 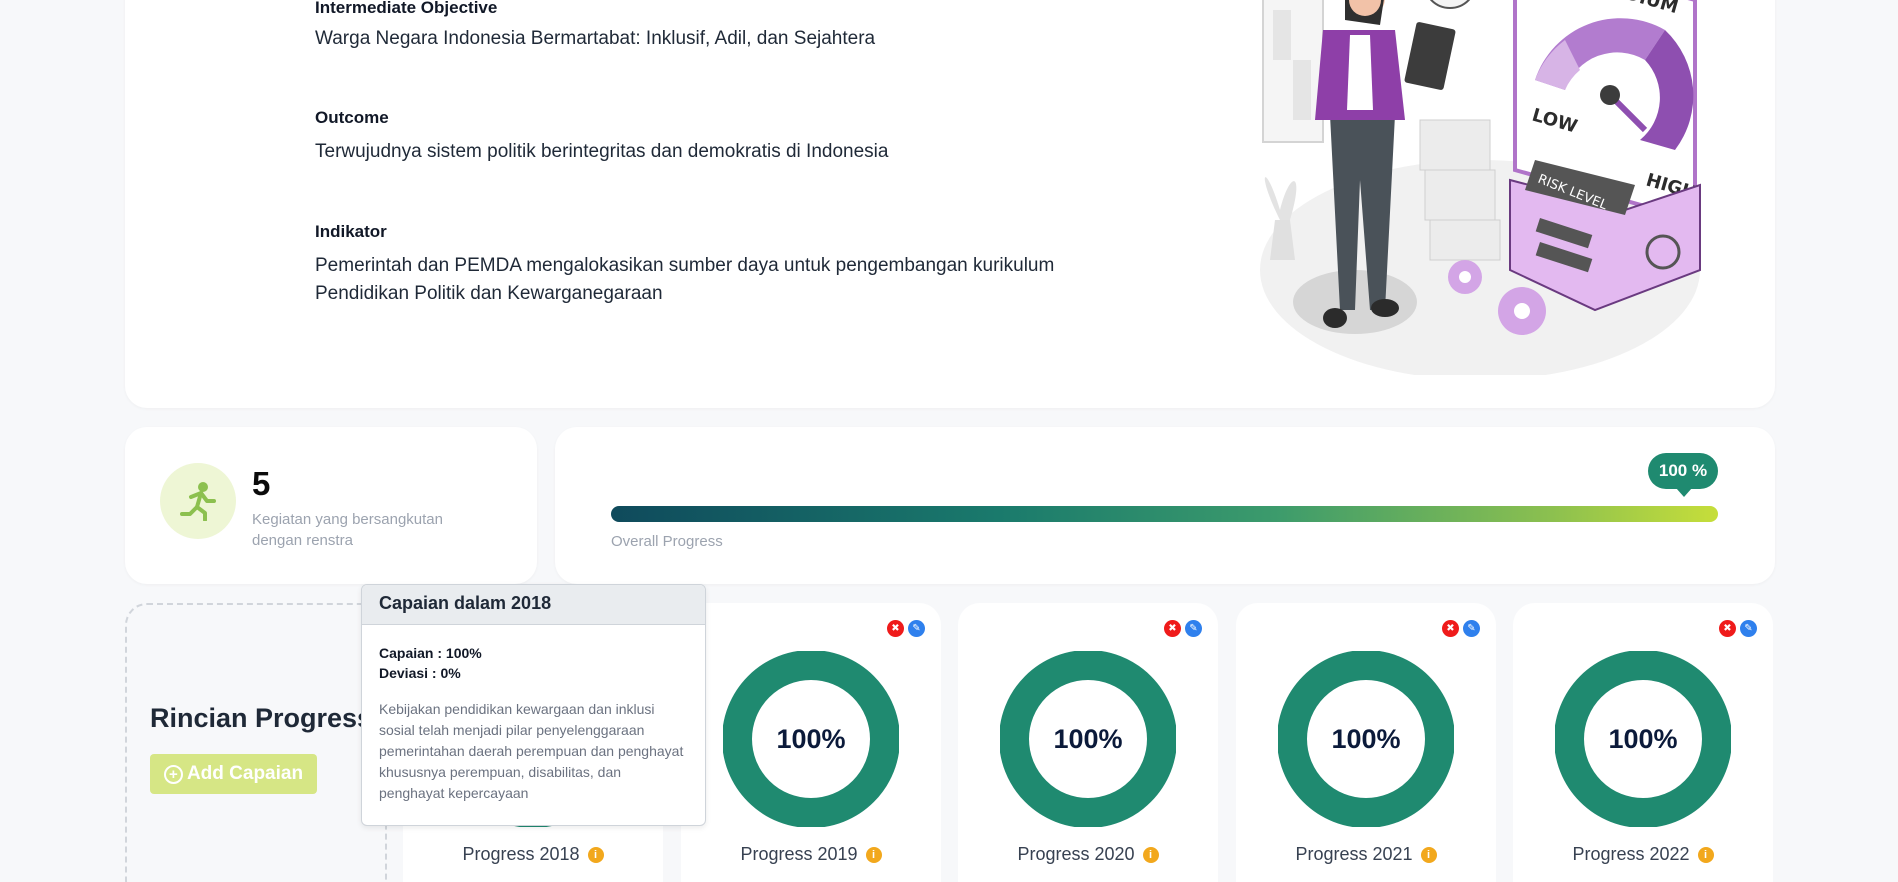 I want to click on plus-circle-icon: +, so click(x=173, y=774).